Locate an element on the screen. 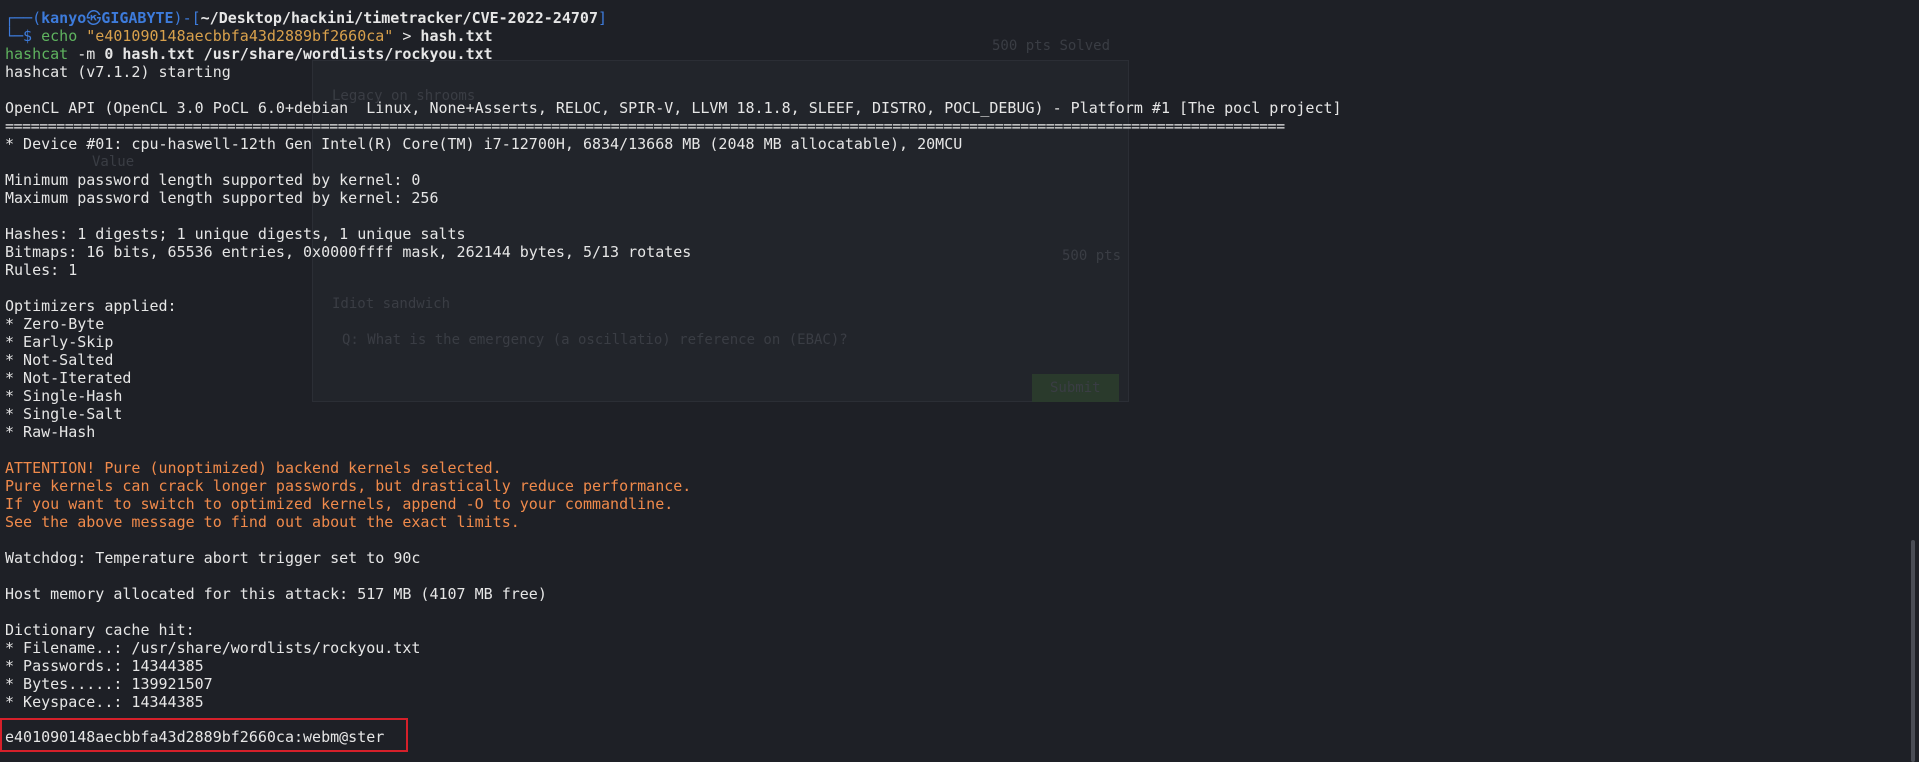 The height and width of the screenshot is (762, 1919). dictionary-title: Dictionary cache hit: is located at coordinates (100, 630).